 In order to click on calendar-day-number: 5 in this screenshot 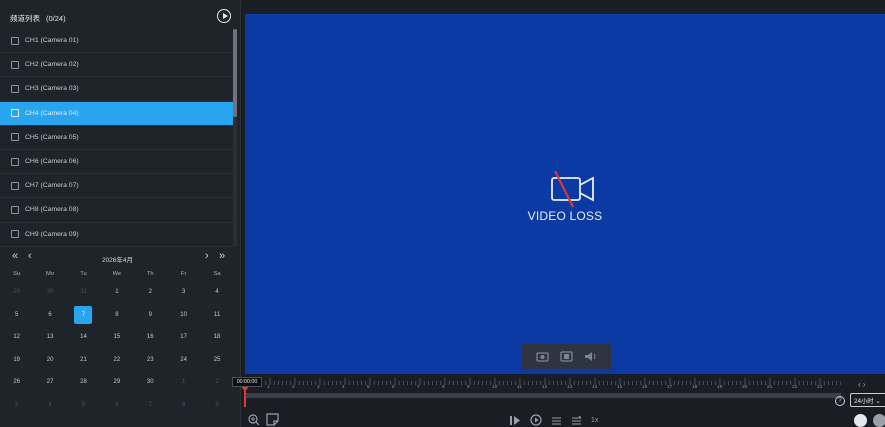, I will do `click(17, 314)`.